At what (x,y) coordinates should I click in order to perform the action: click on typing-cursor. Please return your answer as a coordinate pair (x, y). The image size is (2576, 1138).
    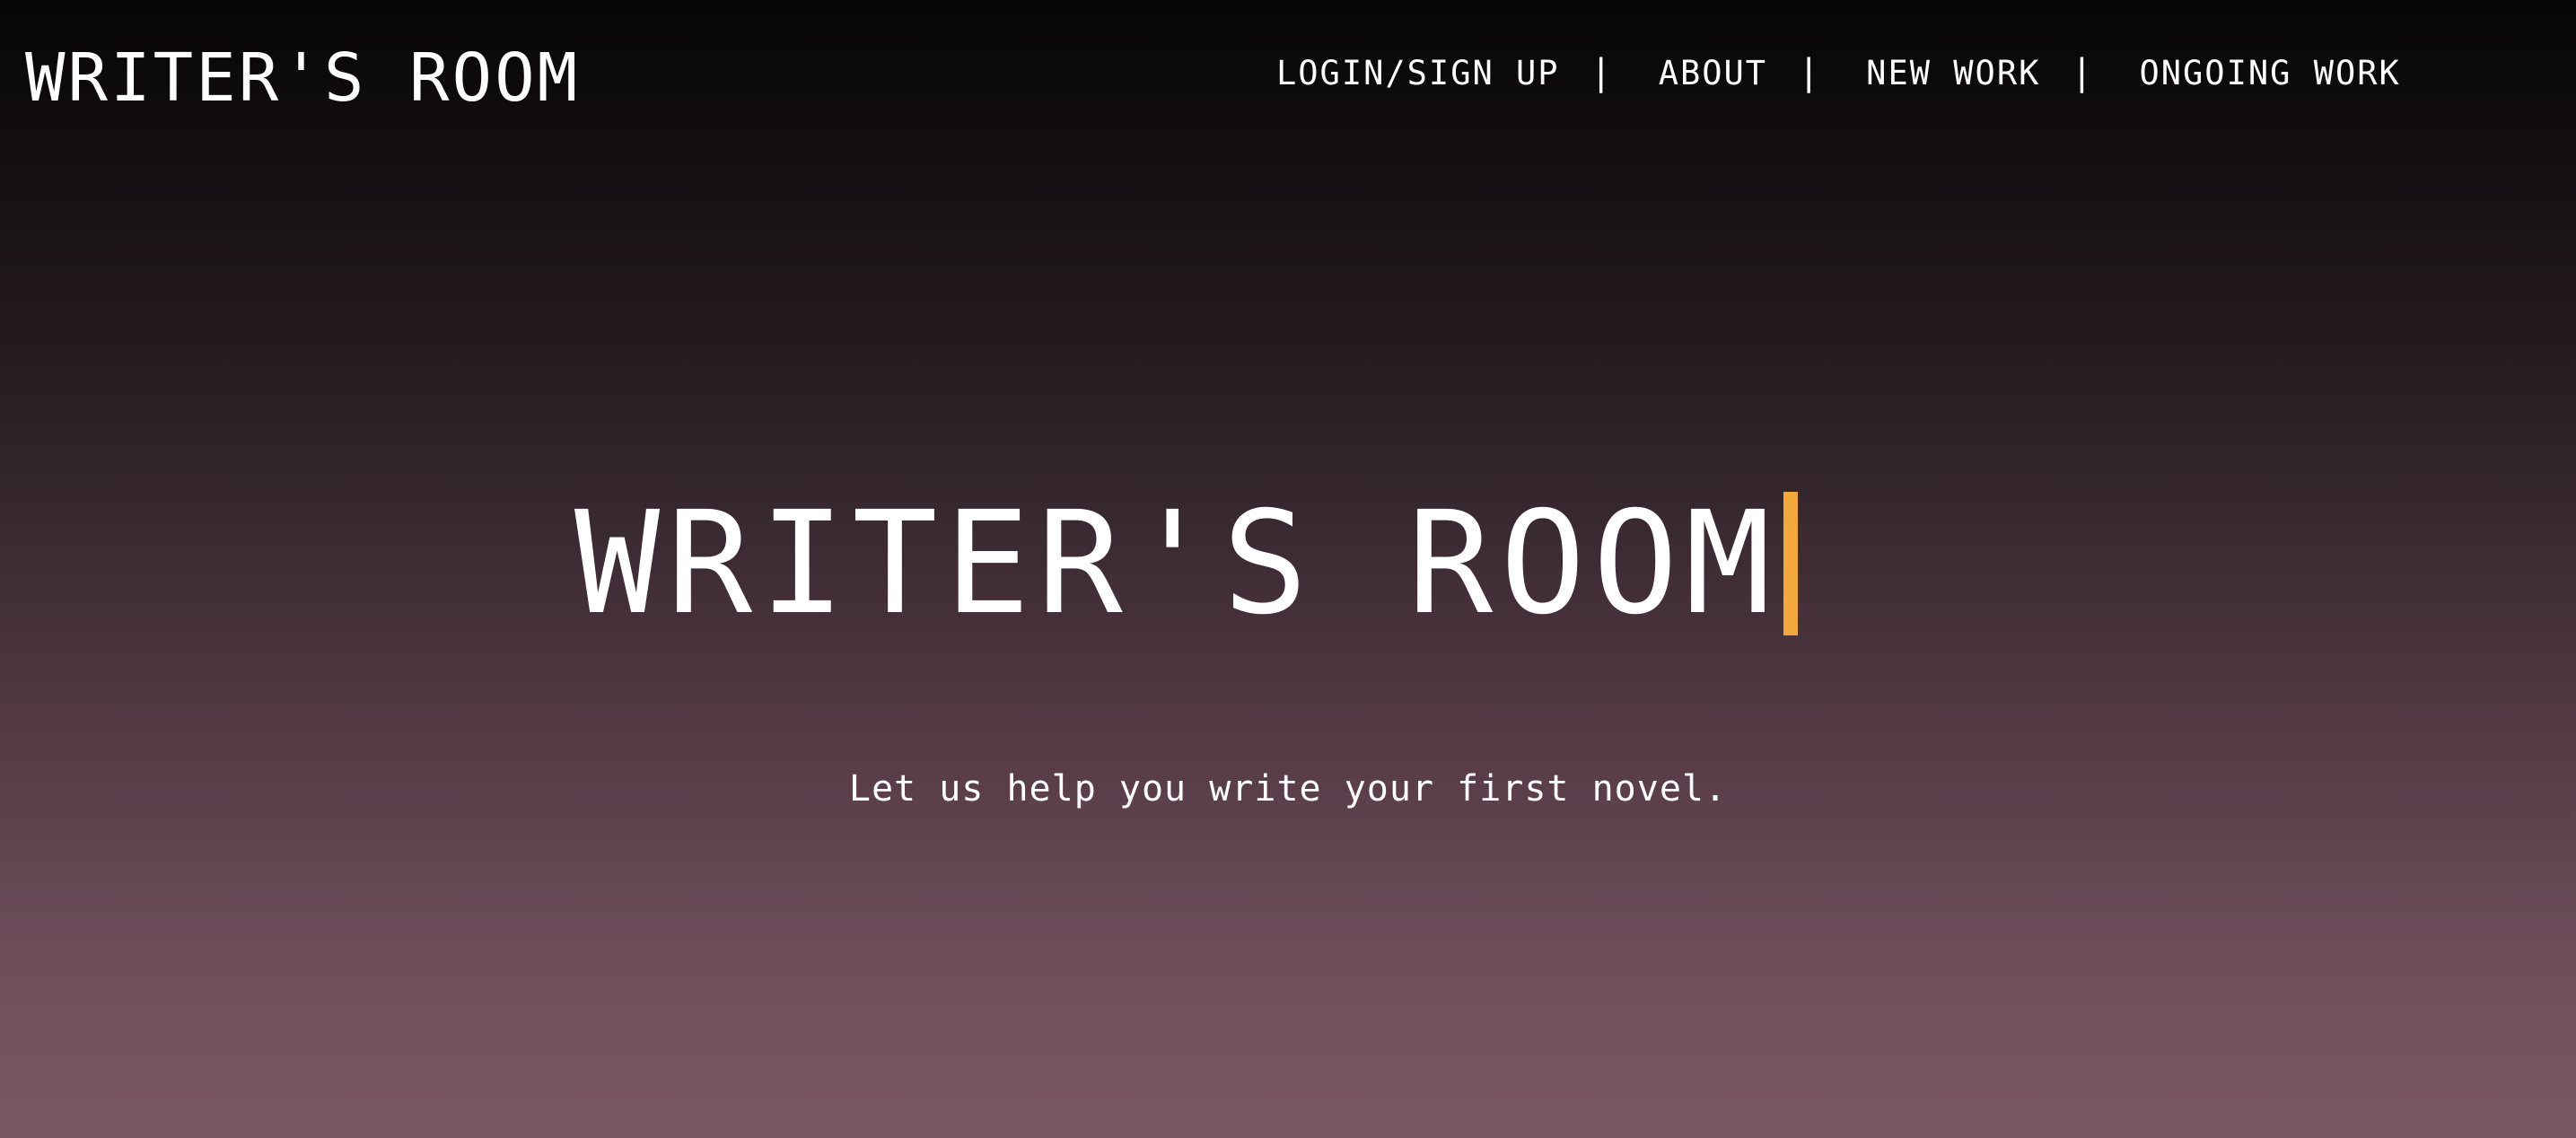
    Looking at the image, I should click on (1790, 563).